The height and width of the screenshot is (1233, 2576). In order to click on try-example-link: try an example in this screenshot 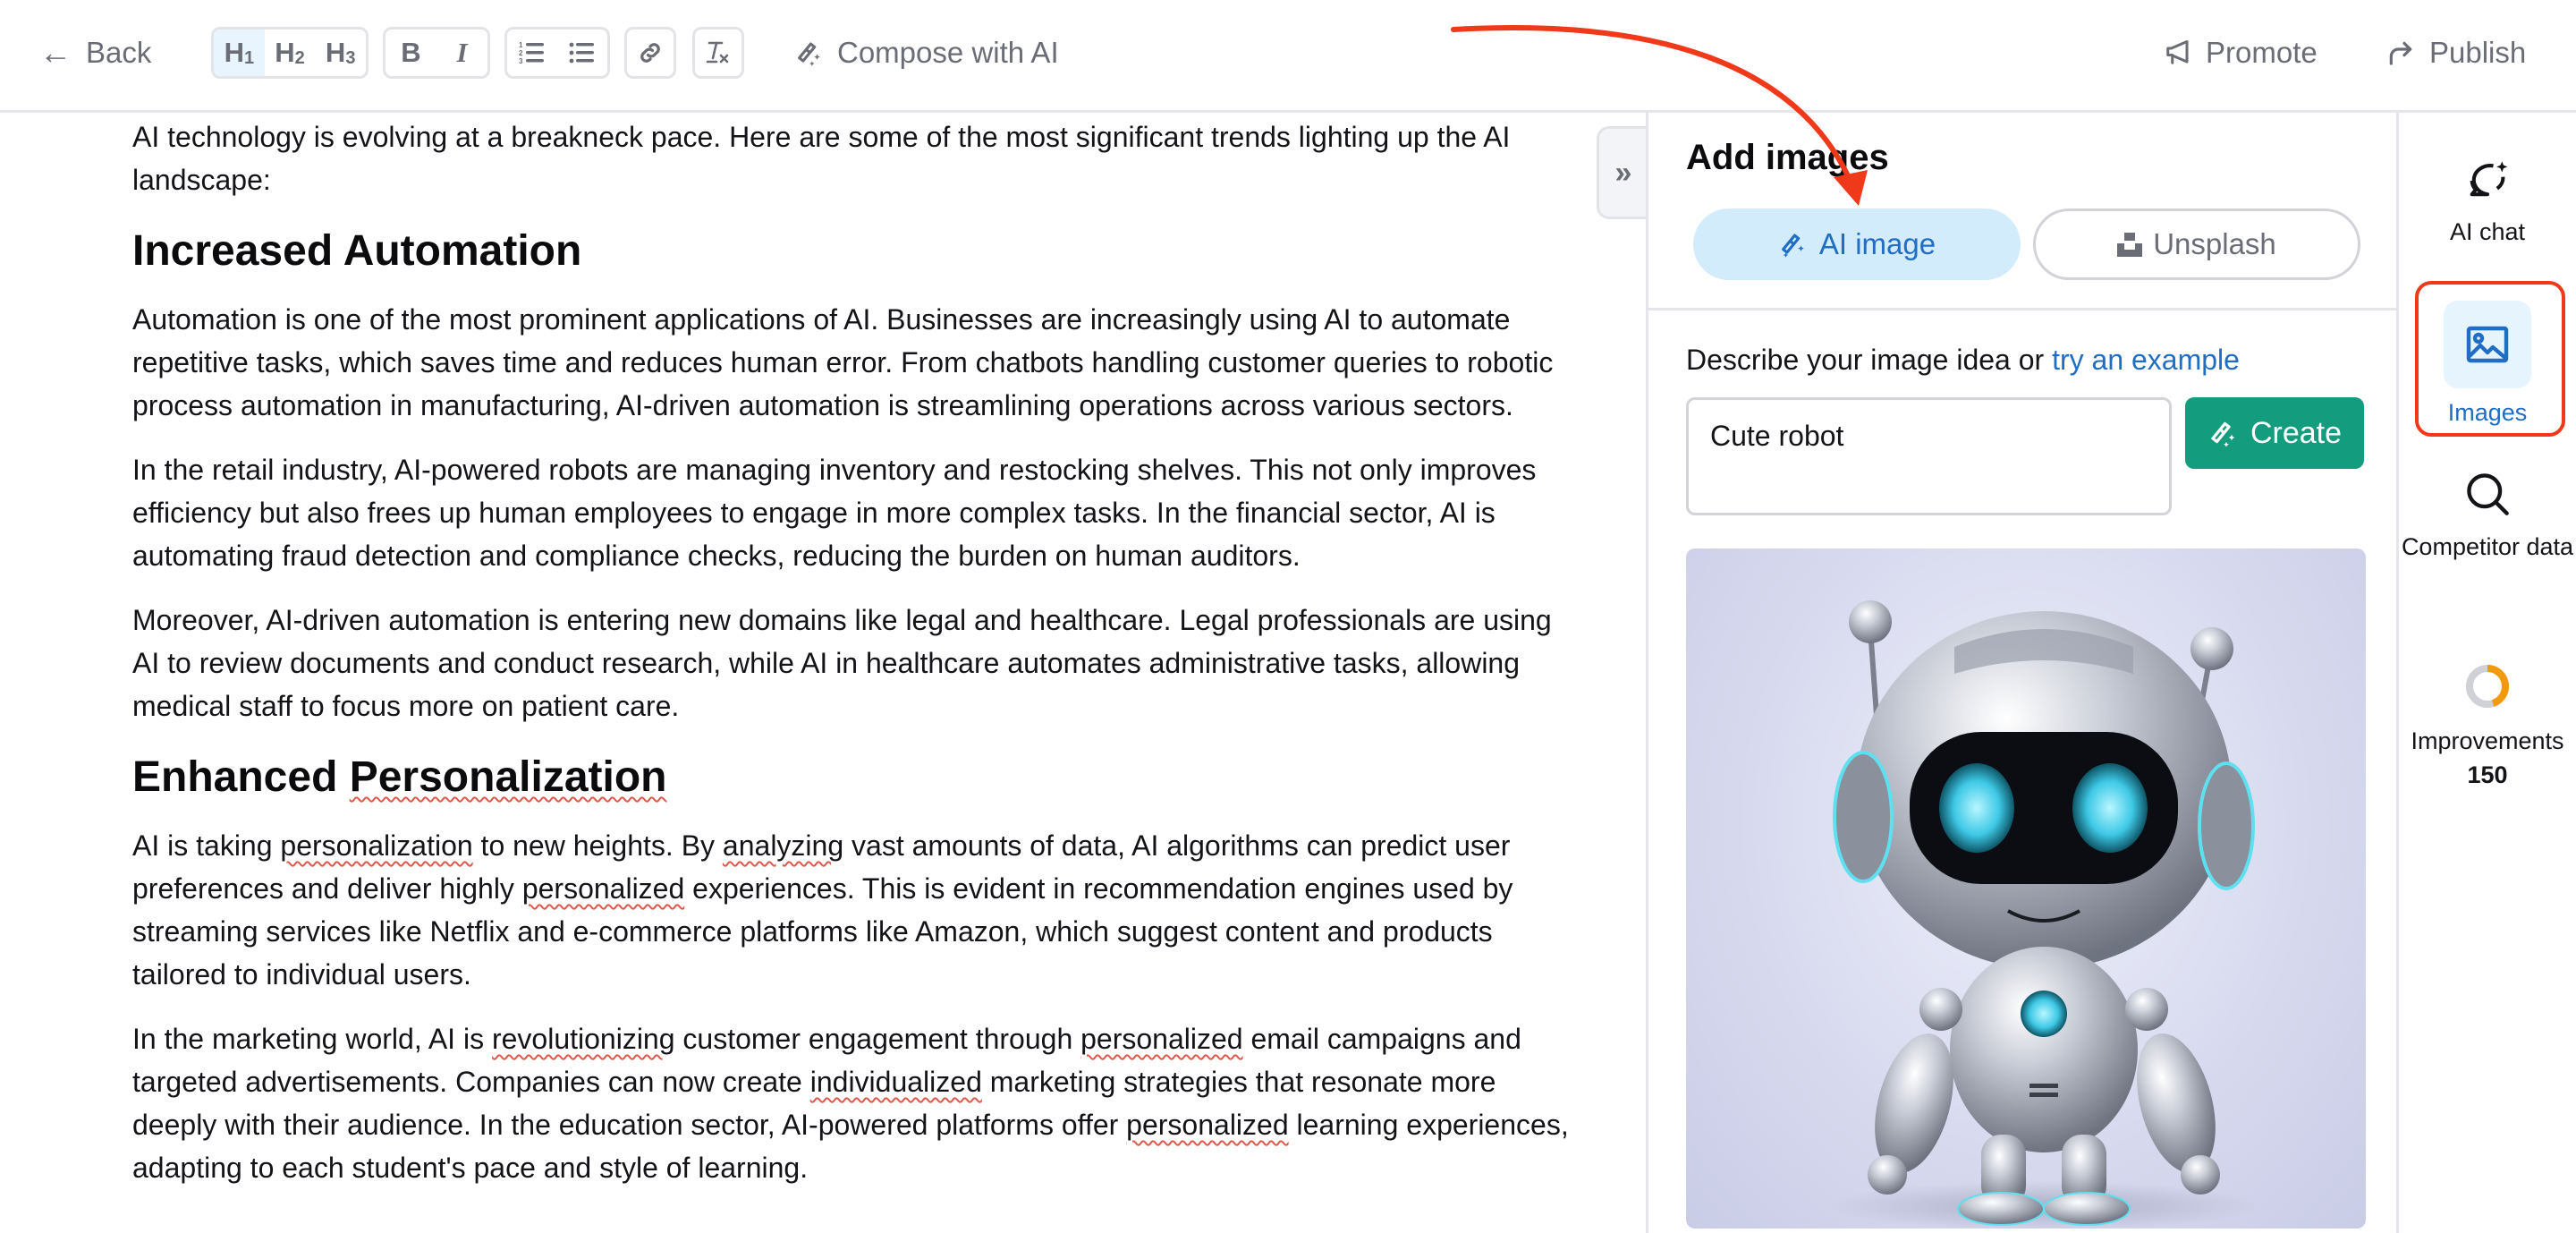, I will do `click(2146, 360)`.